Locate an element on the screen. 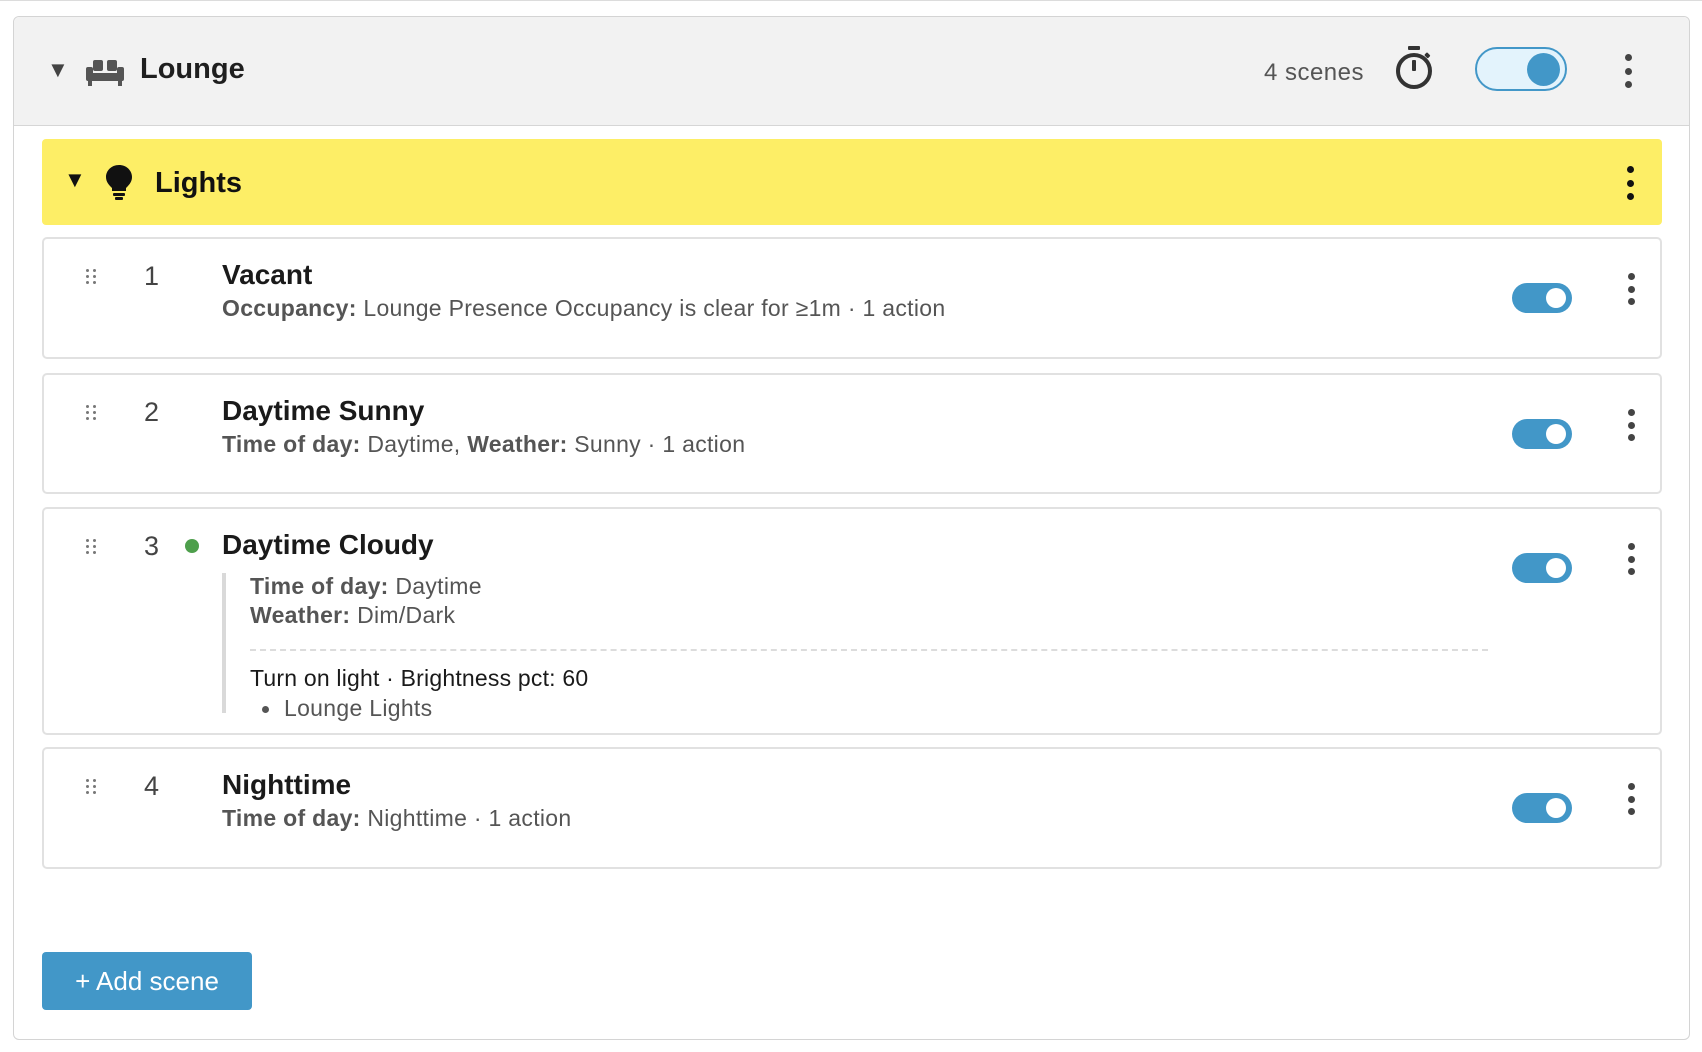 The image size is (1702, 1052). group-header-lights: ▼ Lights is located at coordinates (852, 182).